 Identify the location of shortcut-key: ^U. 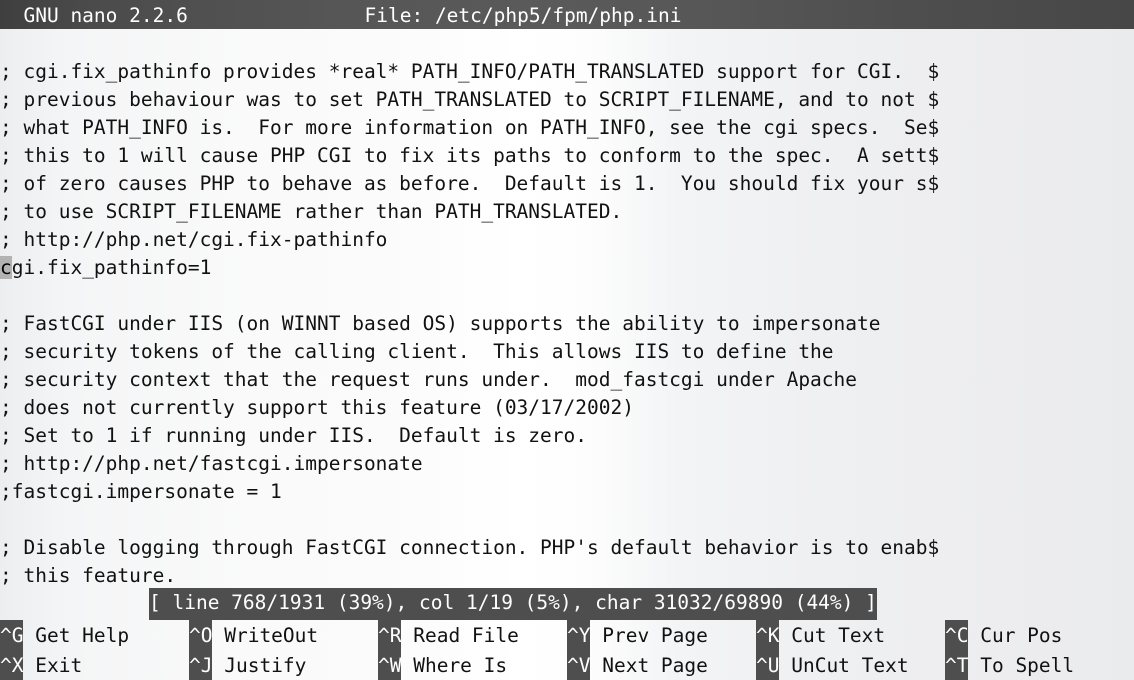
(768, 665).